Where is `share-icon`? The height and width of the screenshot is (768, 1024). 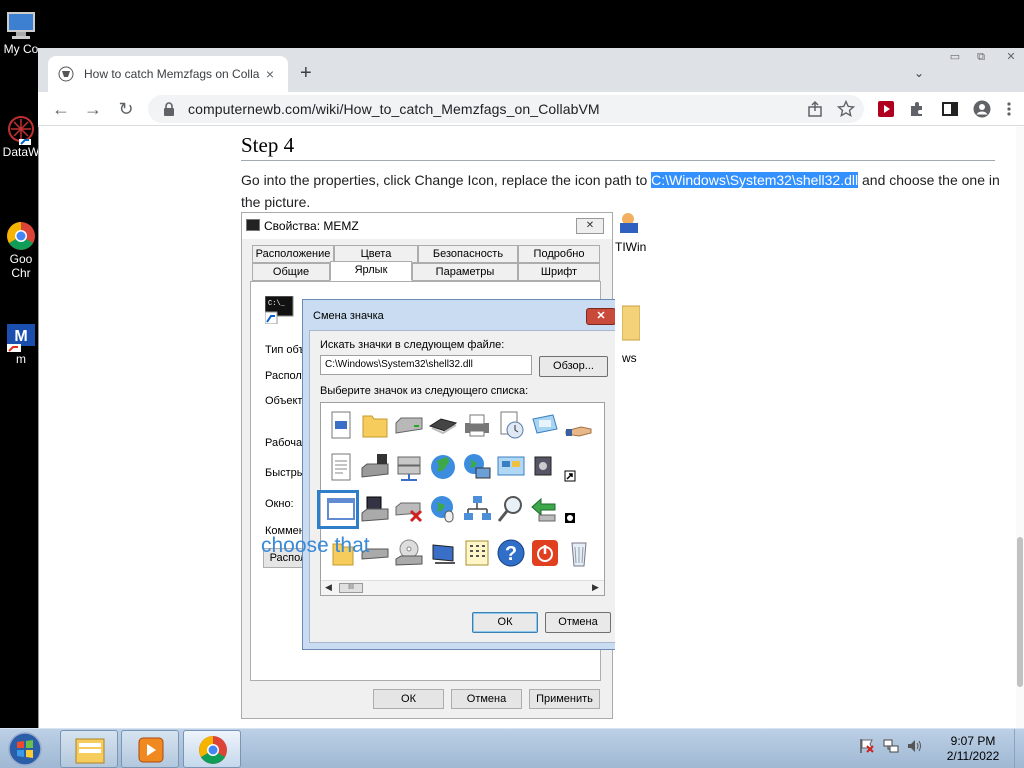
share-icon is located at coordinates (815, 109).